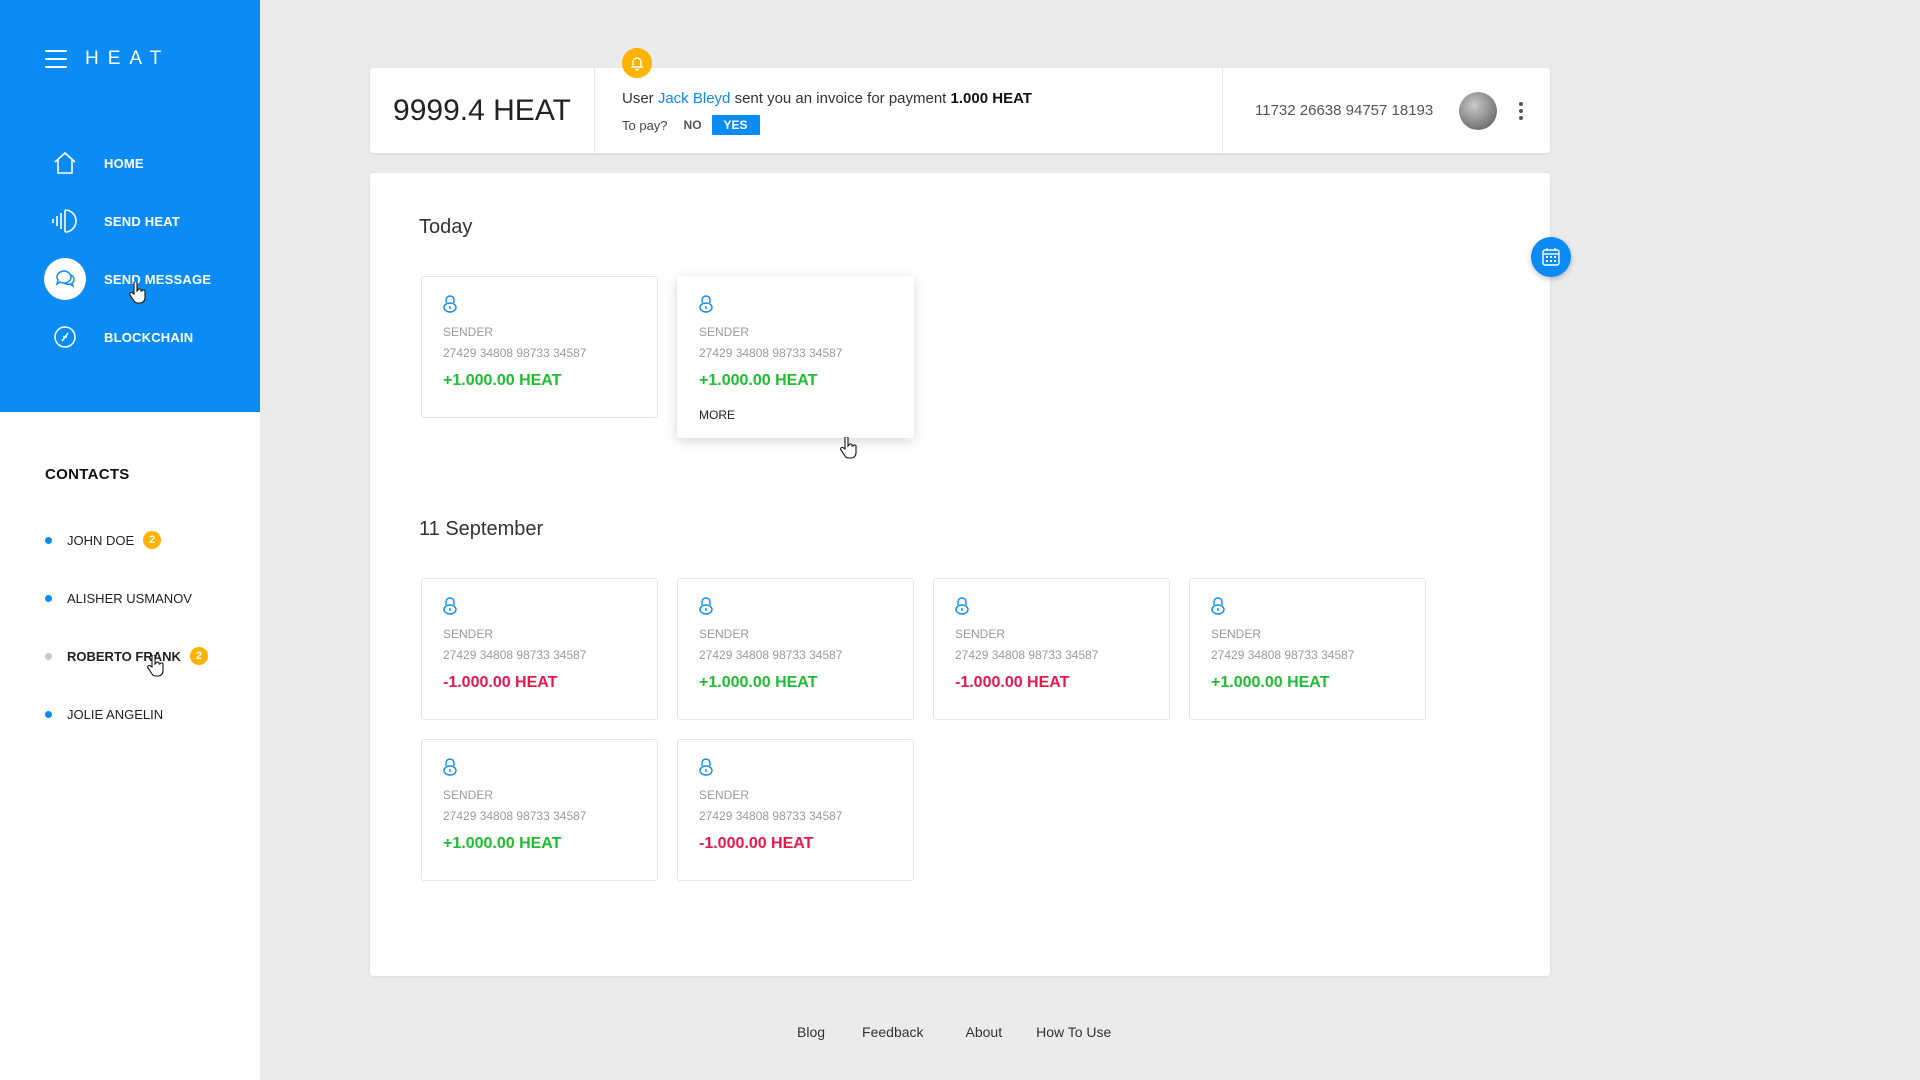 This screenshot has width=1920, height=1080. Describe the element at coordinates (811, 1032) in the screenshot. I see `footer-link-blog: Blog` at that location.